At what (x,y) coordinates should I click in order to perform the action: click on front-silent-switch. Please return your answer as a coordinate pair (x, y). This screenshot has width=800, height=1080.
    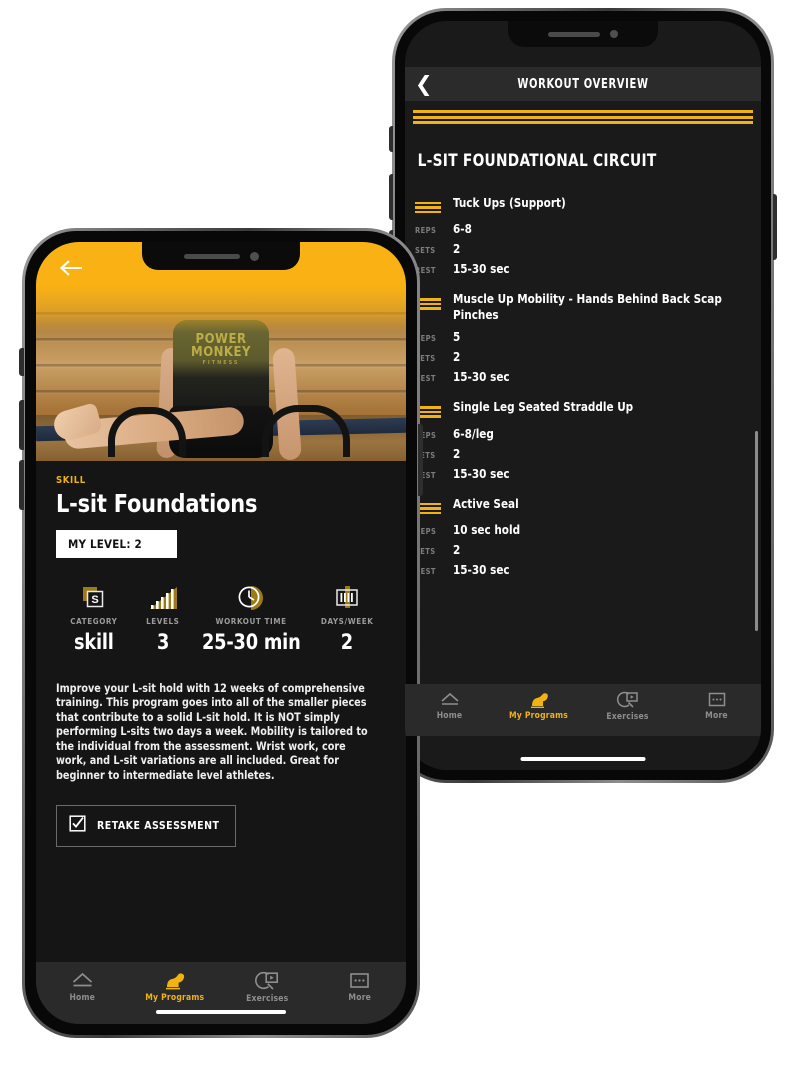
    Looking at the image, I should click on (21, 362).